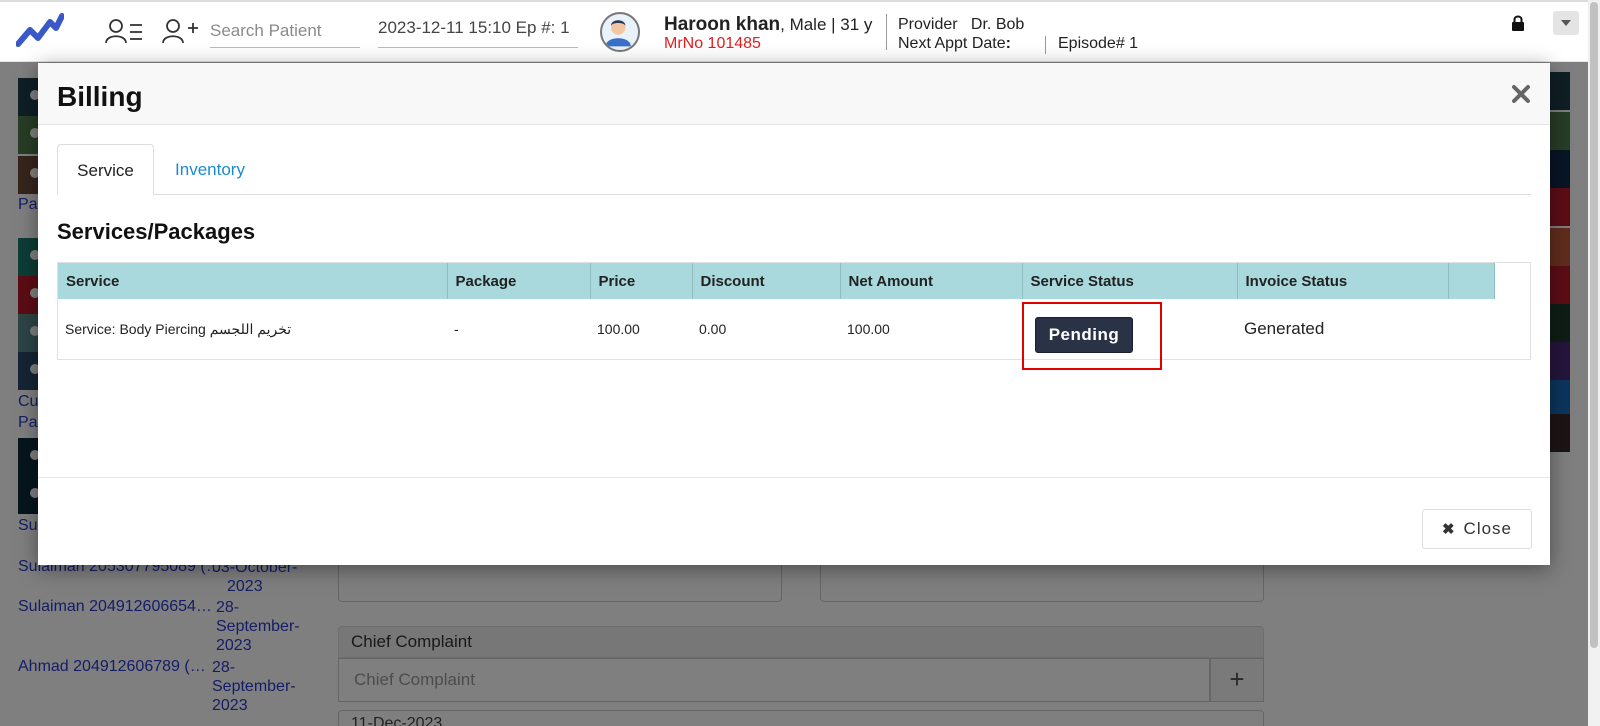 The height and width of the screenshot is (726, 1600). Describe the element at coordinates (456, 329) in the screenshot. I see `package-cell: -` at that location.